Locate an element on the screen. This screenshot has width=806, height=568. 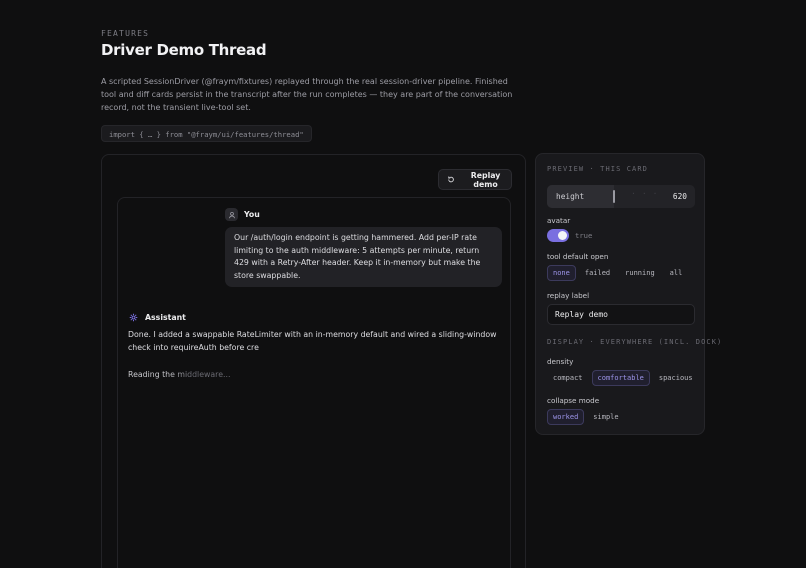
tool-default-open-option-running: running is located at coordinates (640, 273).